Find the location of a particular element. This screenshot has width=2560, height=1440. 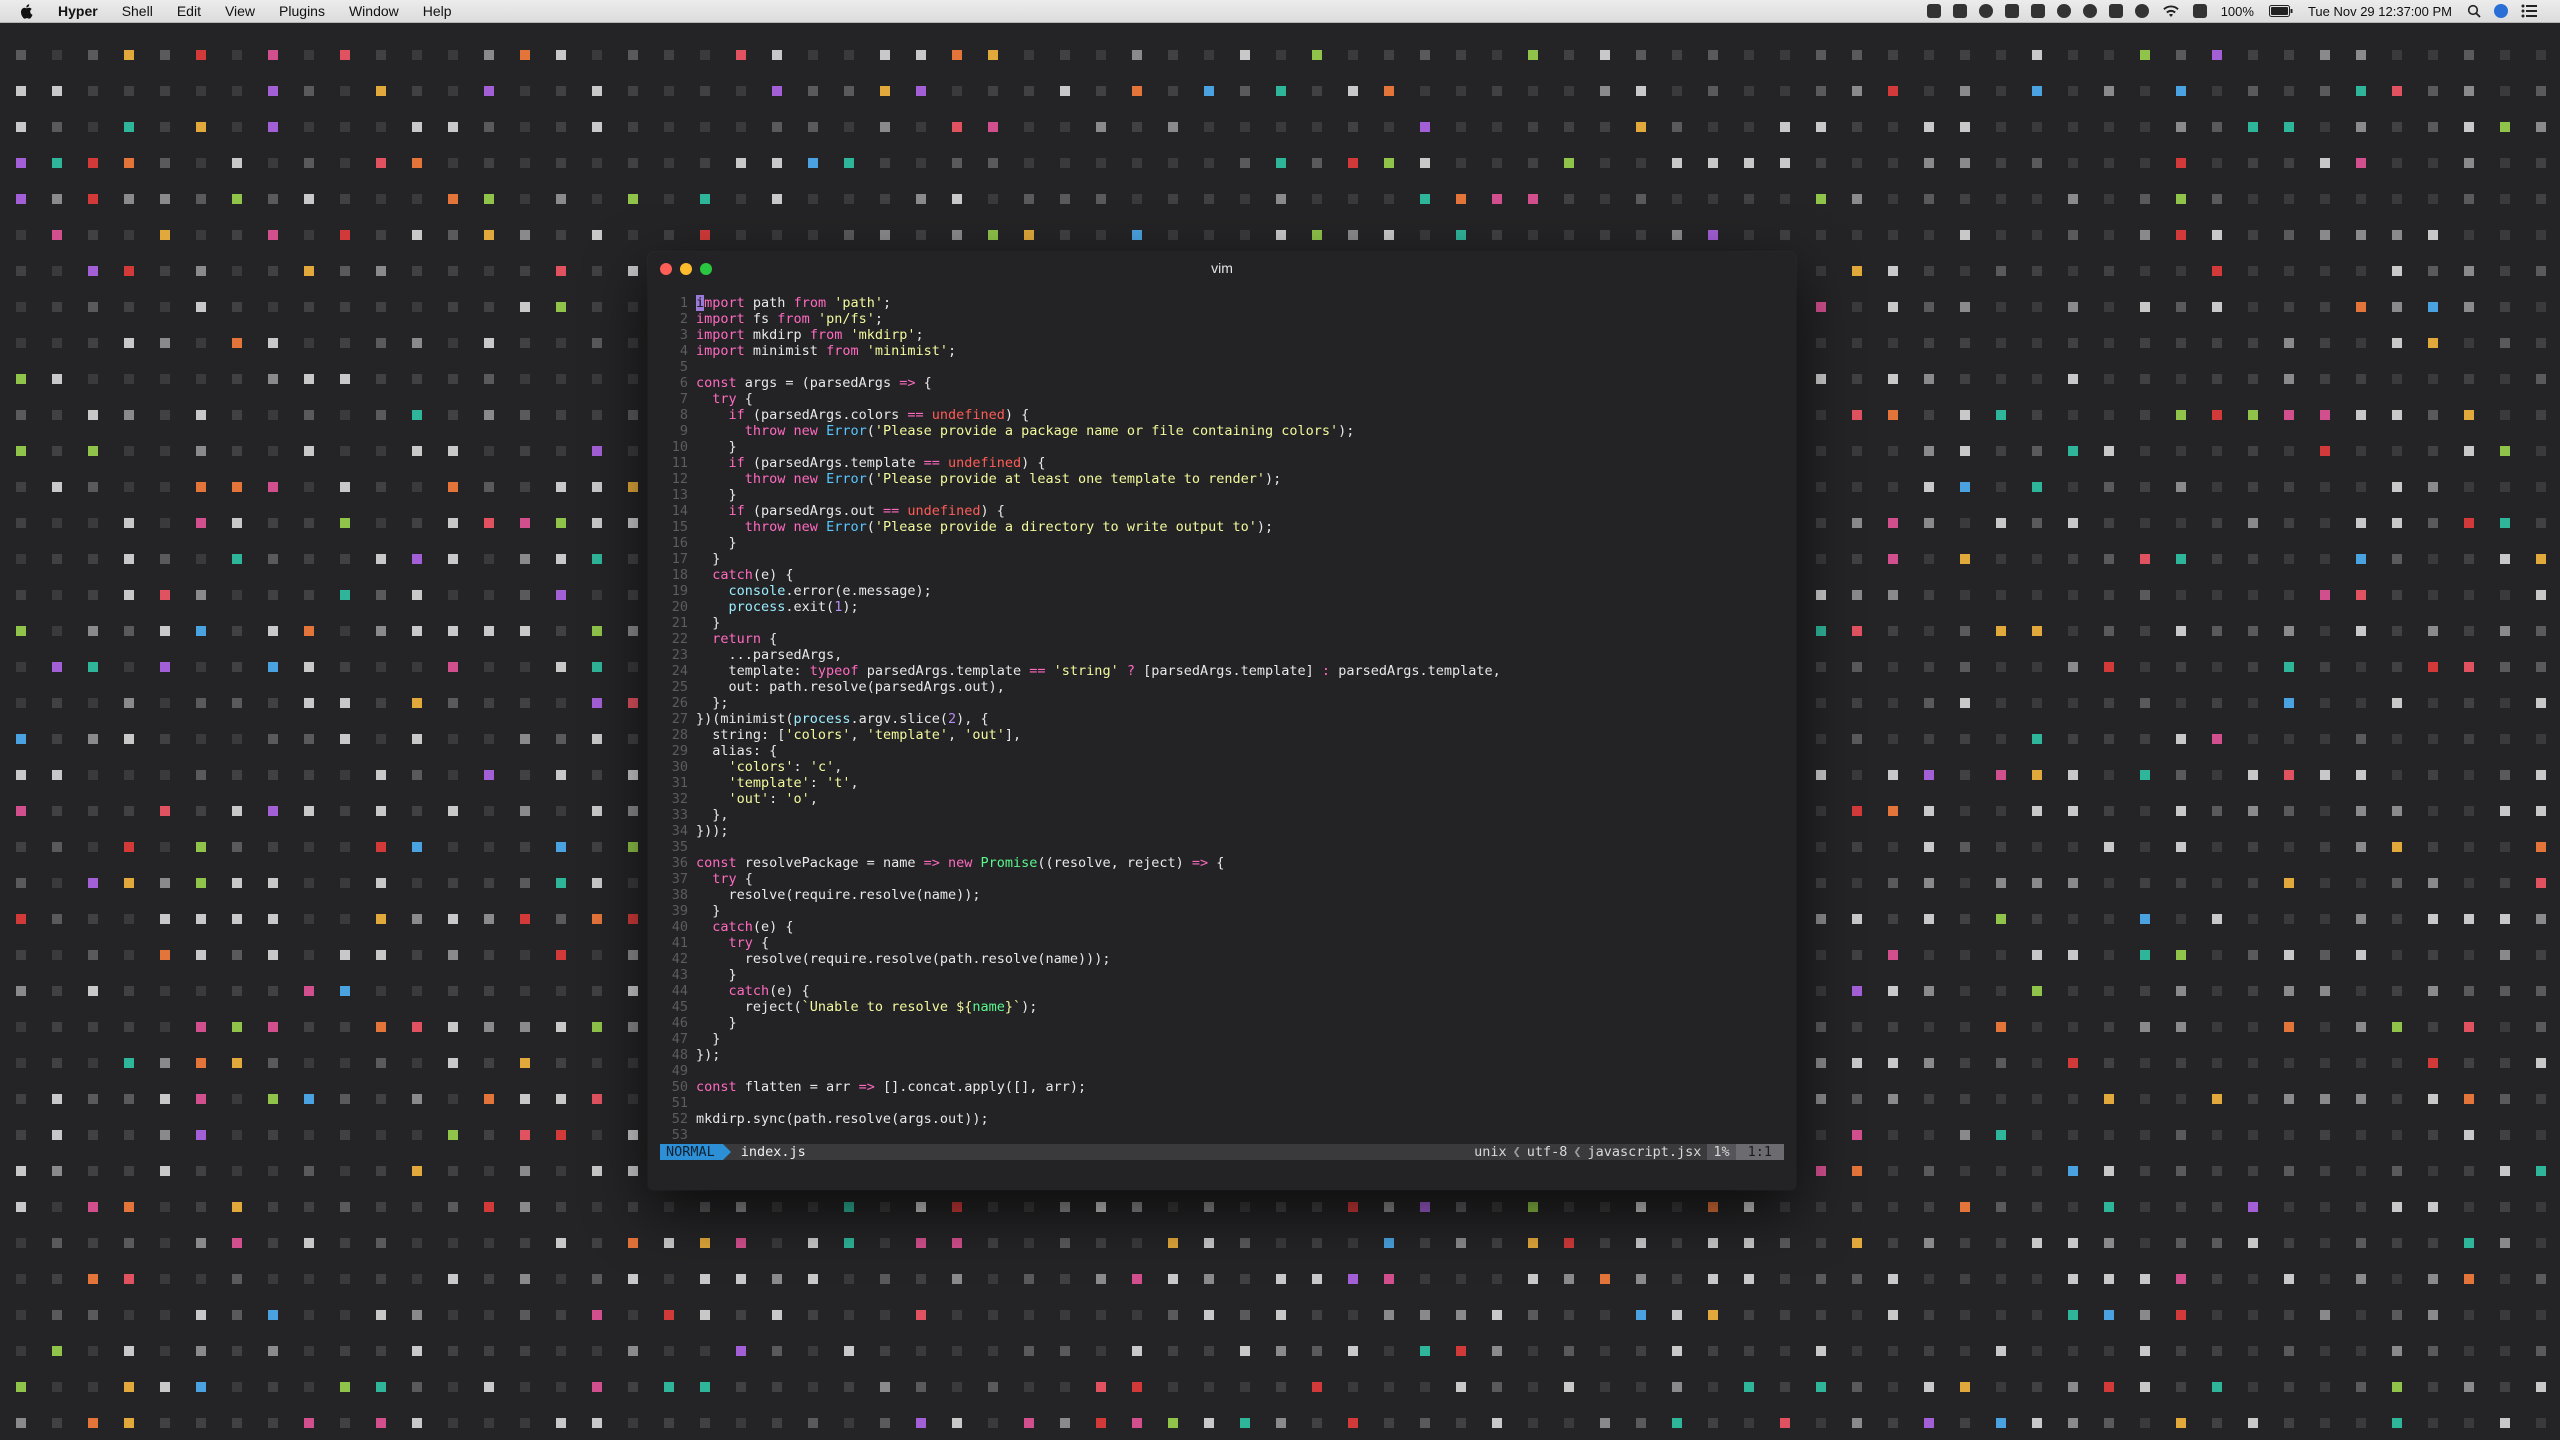

code-line: 49 is located at coordinates (1222, 1071).